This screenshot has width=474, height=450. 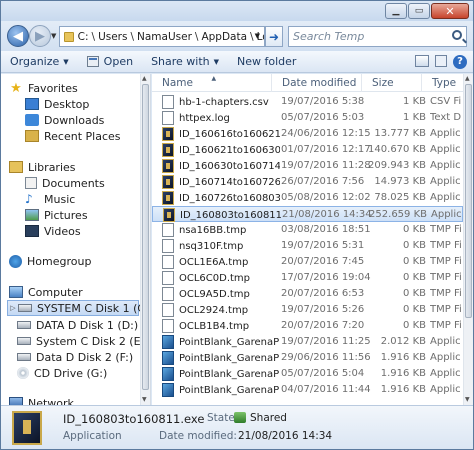 I want to click on nav-homegroup-label: Homegroup, so click(x=59, y=261).